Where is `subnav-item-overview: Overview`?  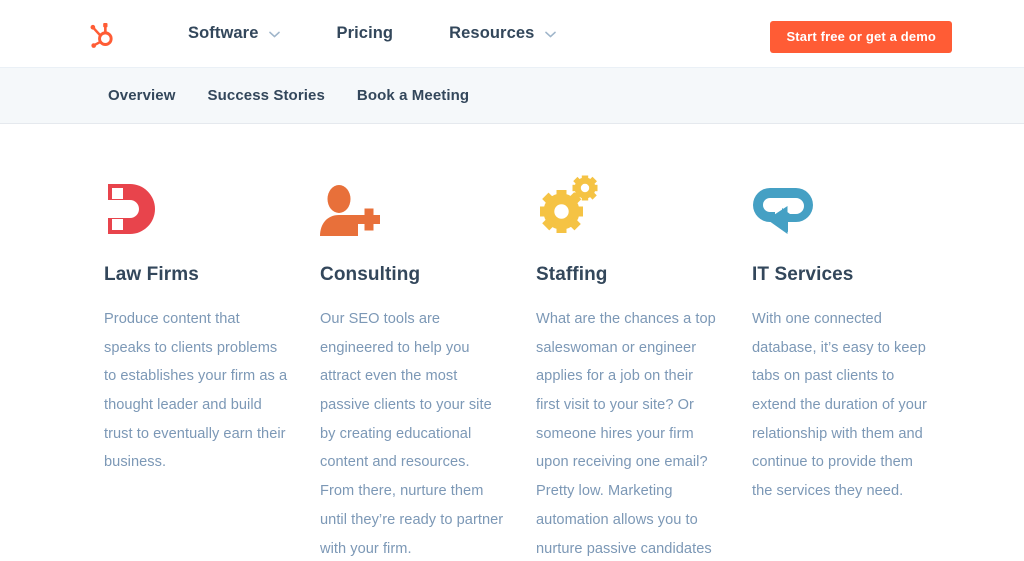
subnav-item-overview: Overview is located at coordinates (142, 95).